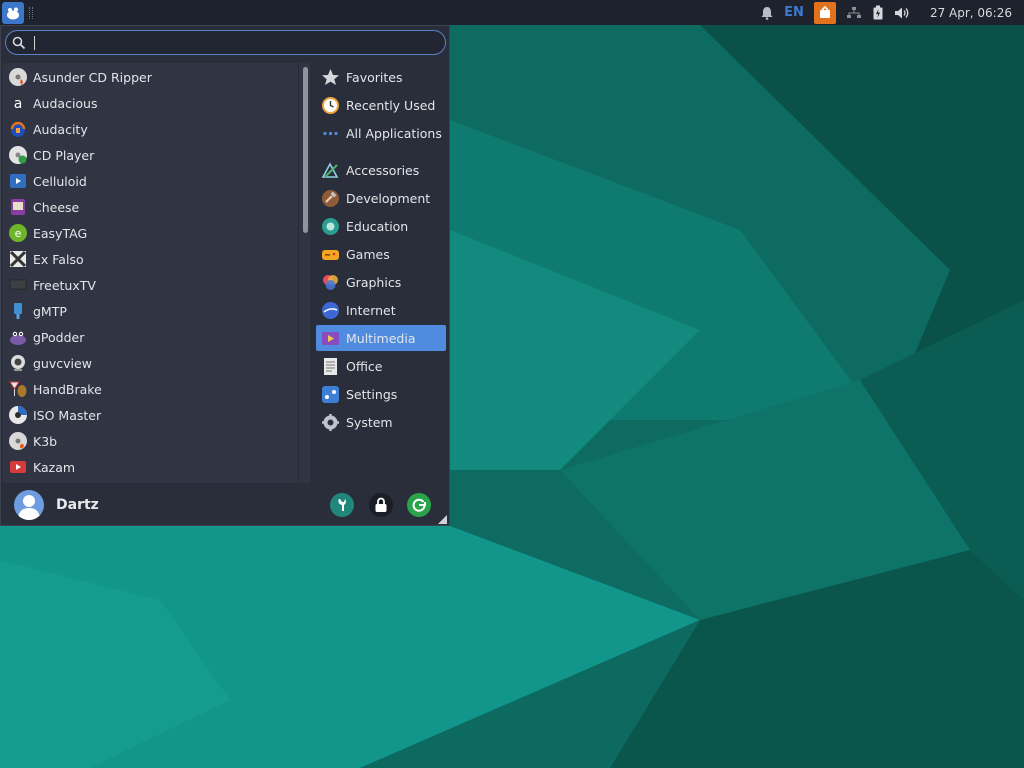  I want to click on category-accessories: Accessories, so click(381, 170).